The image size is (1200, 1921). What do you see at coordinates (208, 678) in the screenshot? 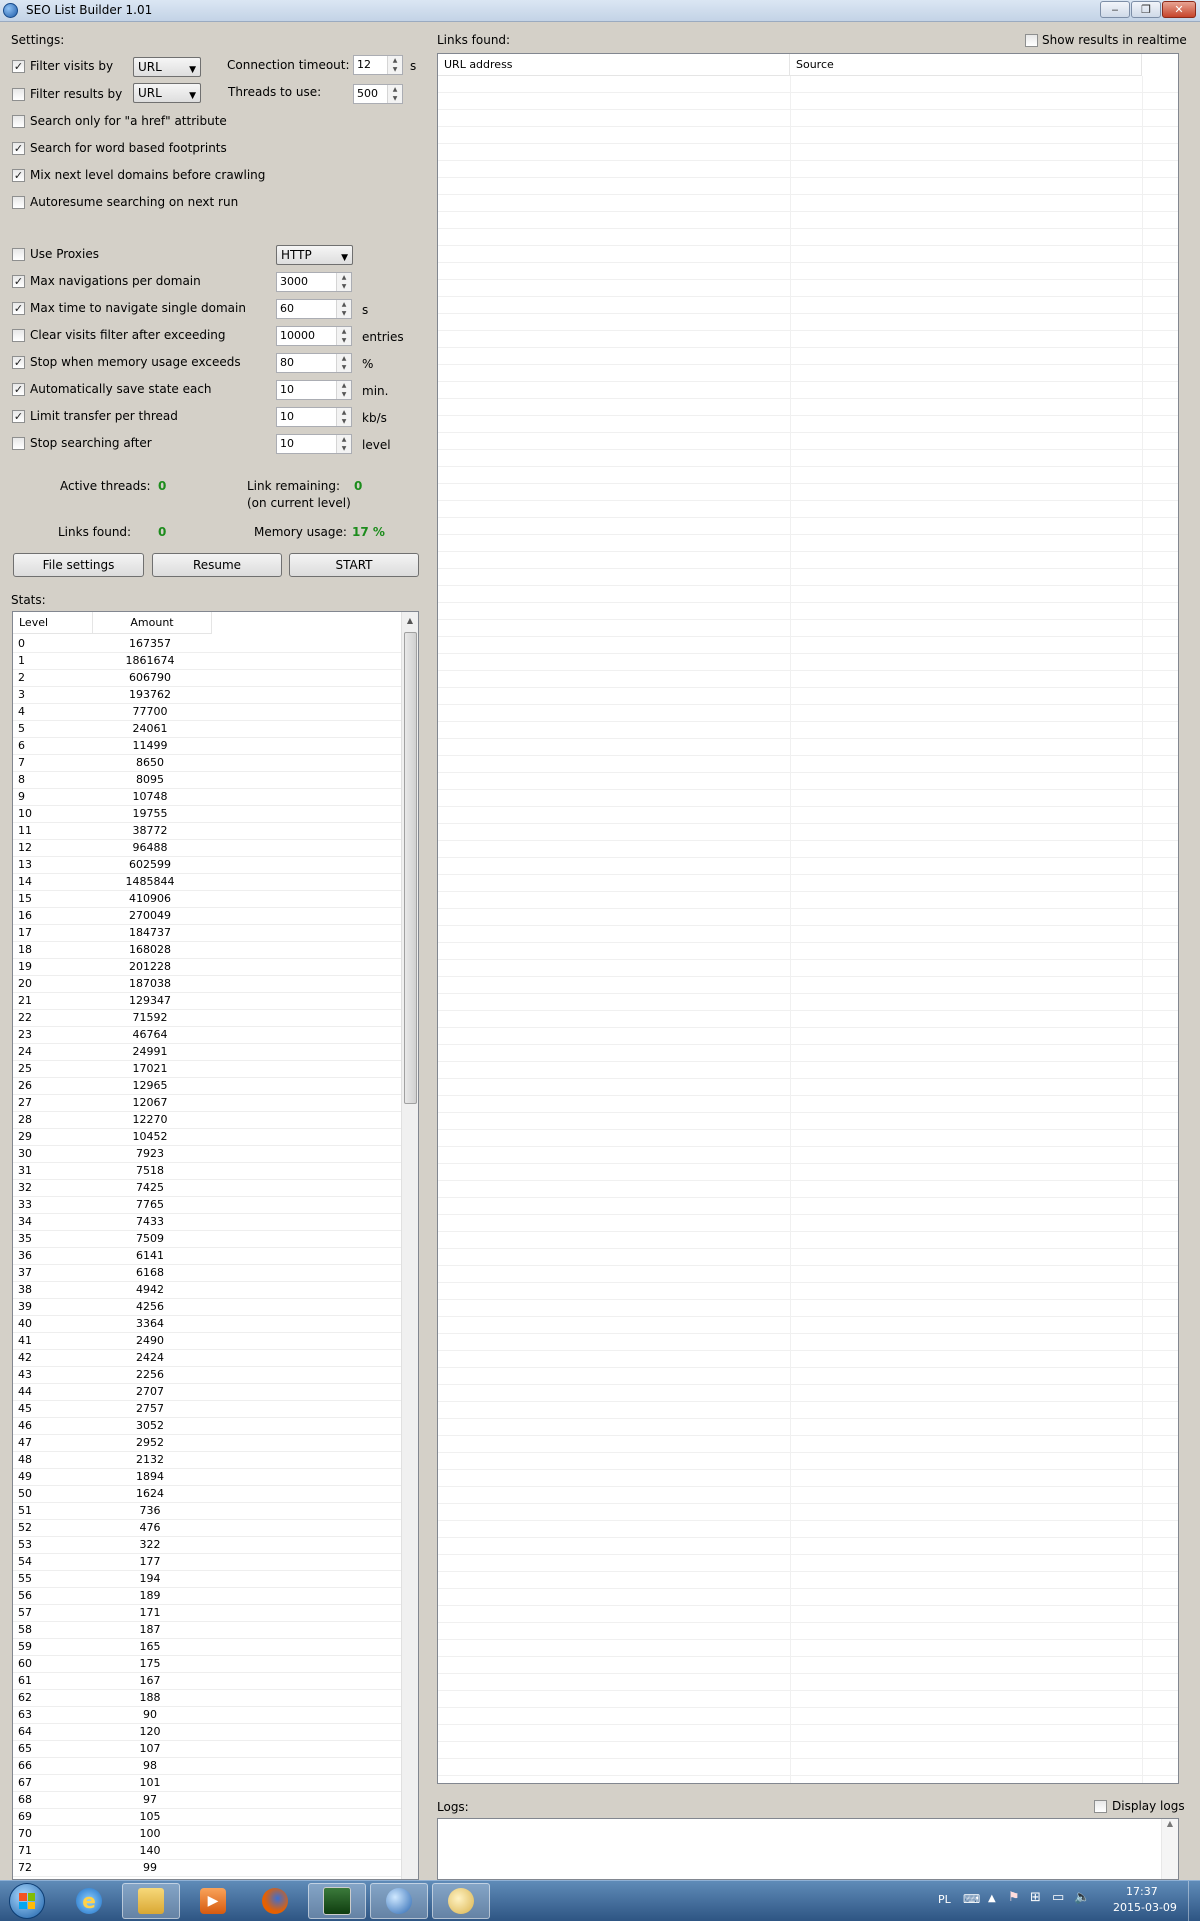
I see `table-row: 2 606790` at bounding box center [208, 678].